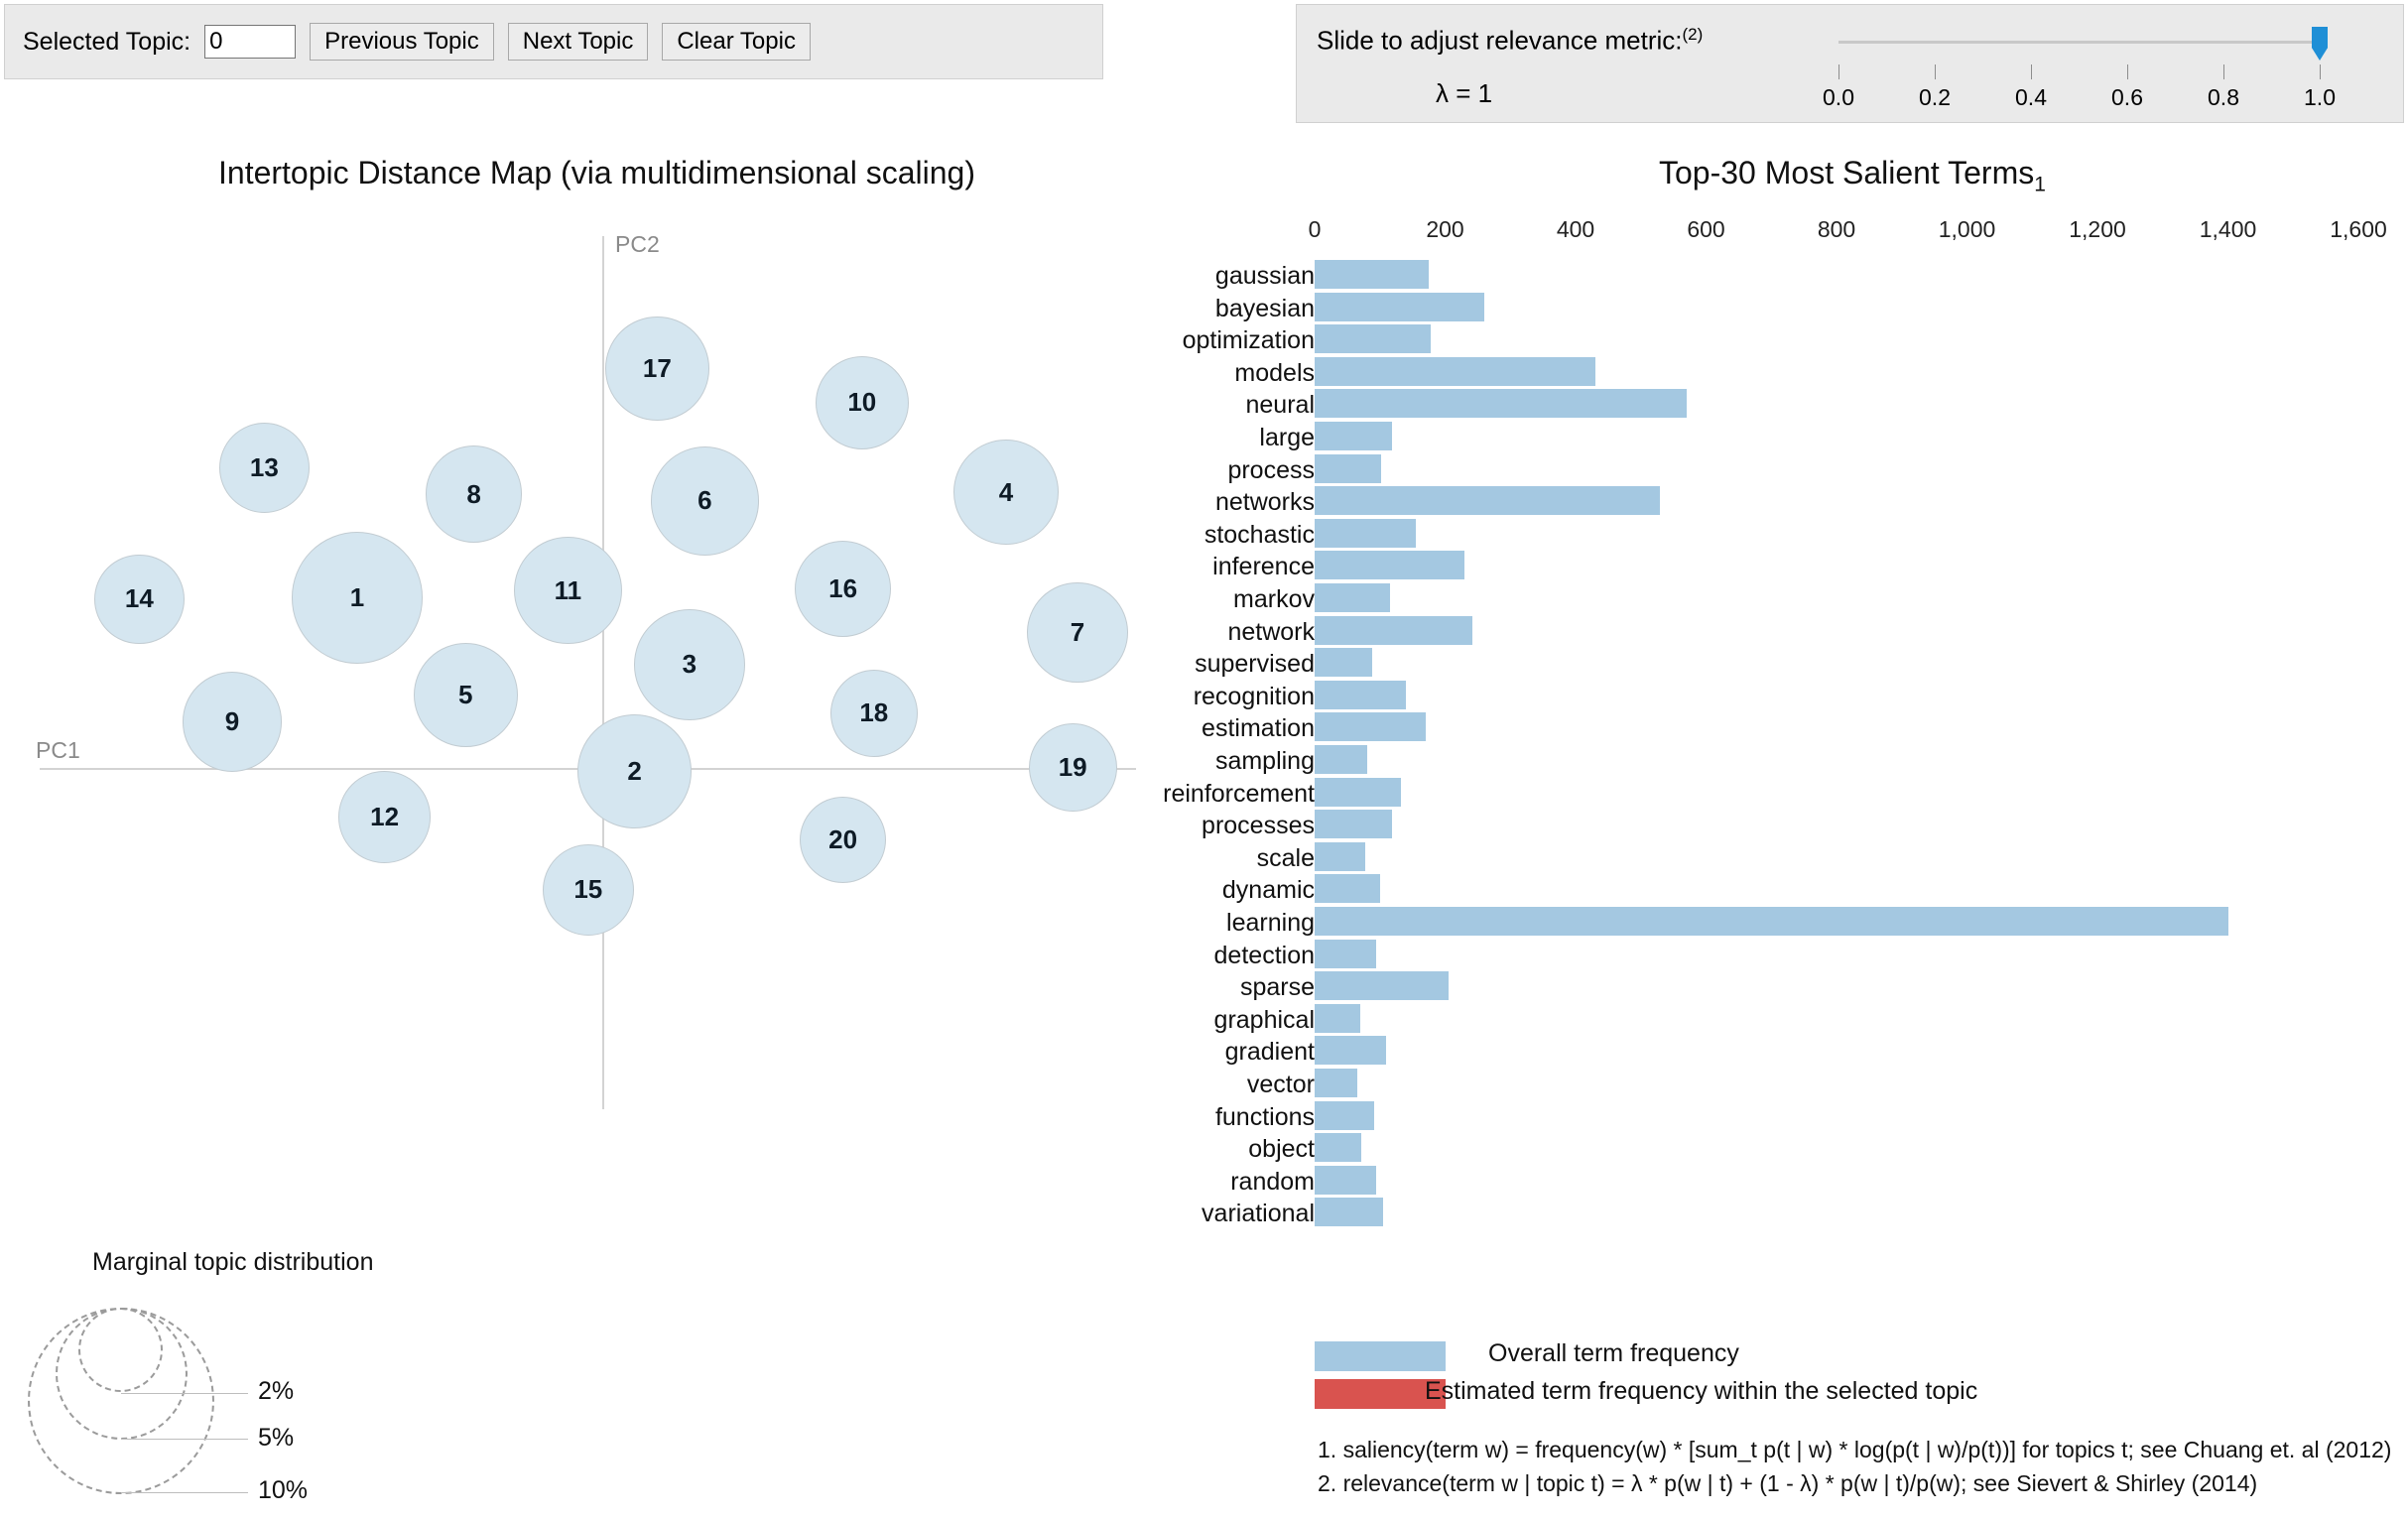 The height and width of the screenshot is (1520, 2408). What do you see at coordinates (1799, 470) in the screenshot?
I see `term-bar-row: process` at bounding box center [1799, 470].